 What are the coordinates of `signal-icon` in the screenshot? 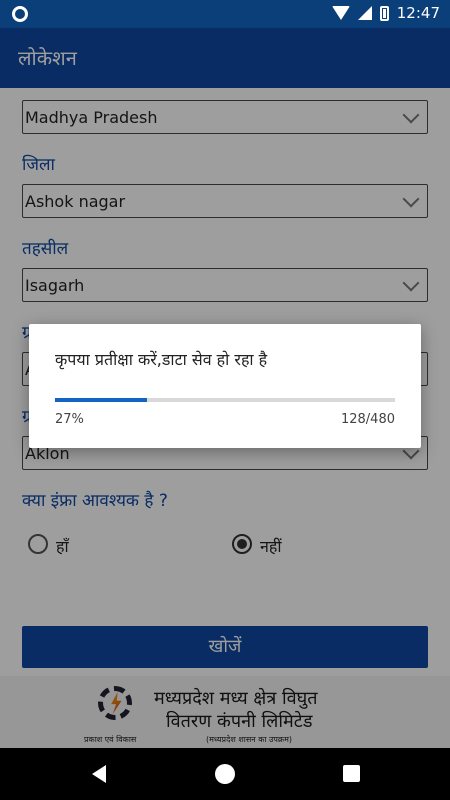 It's located at (364, 13).